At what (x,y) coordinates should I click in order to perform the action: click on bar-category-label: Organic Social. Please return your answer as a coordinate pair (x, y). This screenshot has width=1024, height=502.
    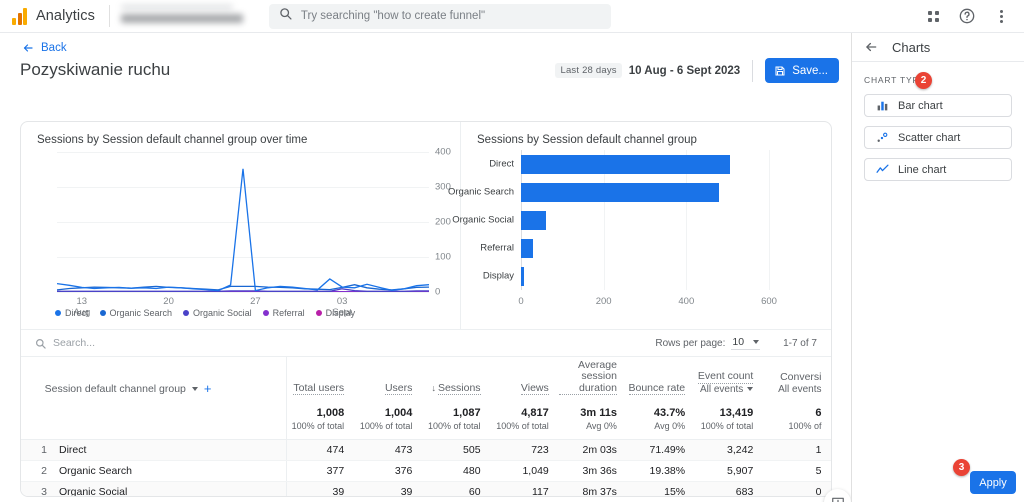
    Looking at the image, I should click on (483, 220).